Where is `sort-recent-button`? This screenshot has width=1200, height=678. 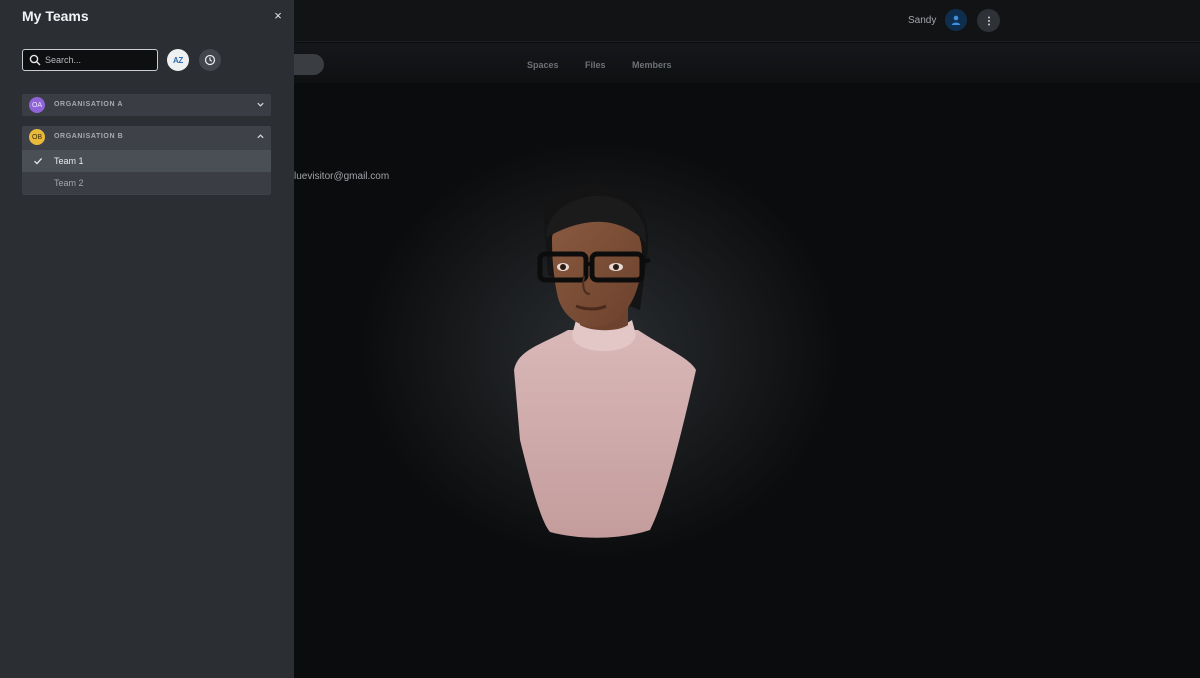 sort-recent-button is located at coordinates (210, 60).